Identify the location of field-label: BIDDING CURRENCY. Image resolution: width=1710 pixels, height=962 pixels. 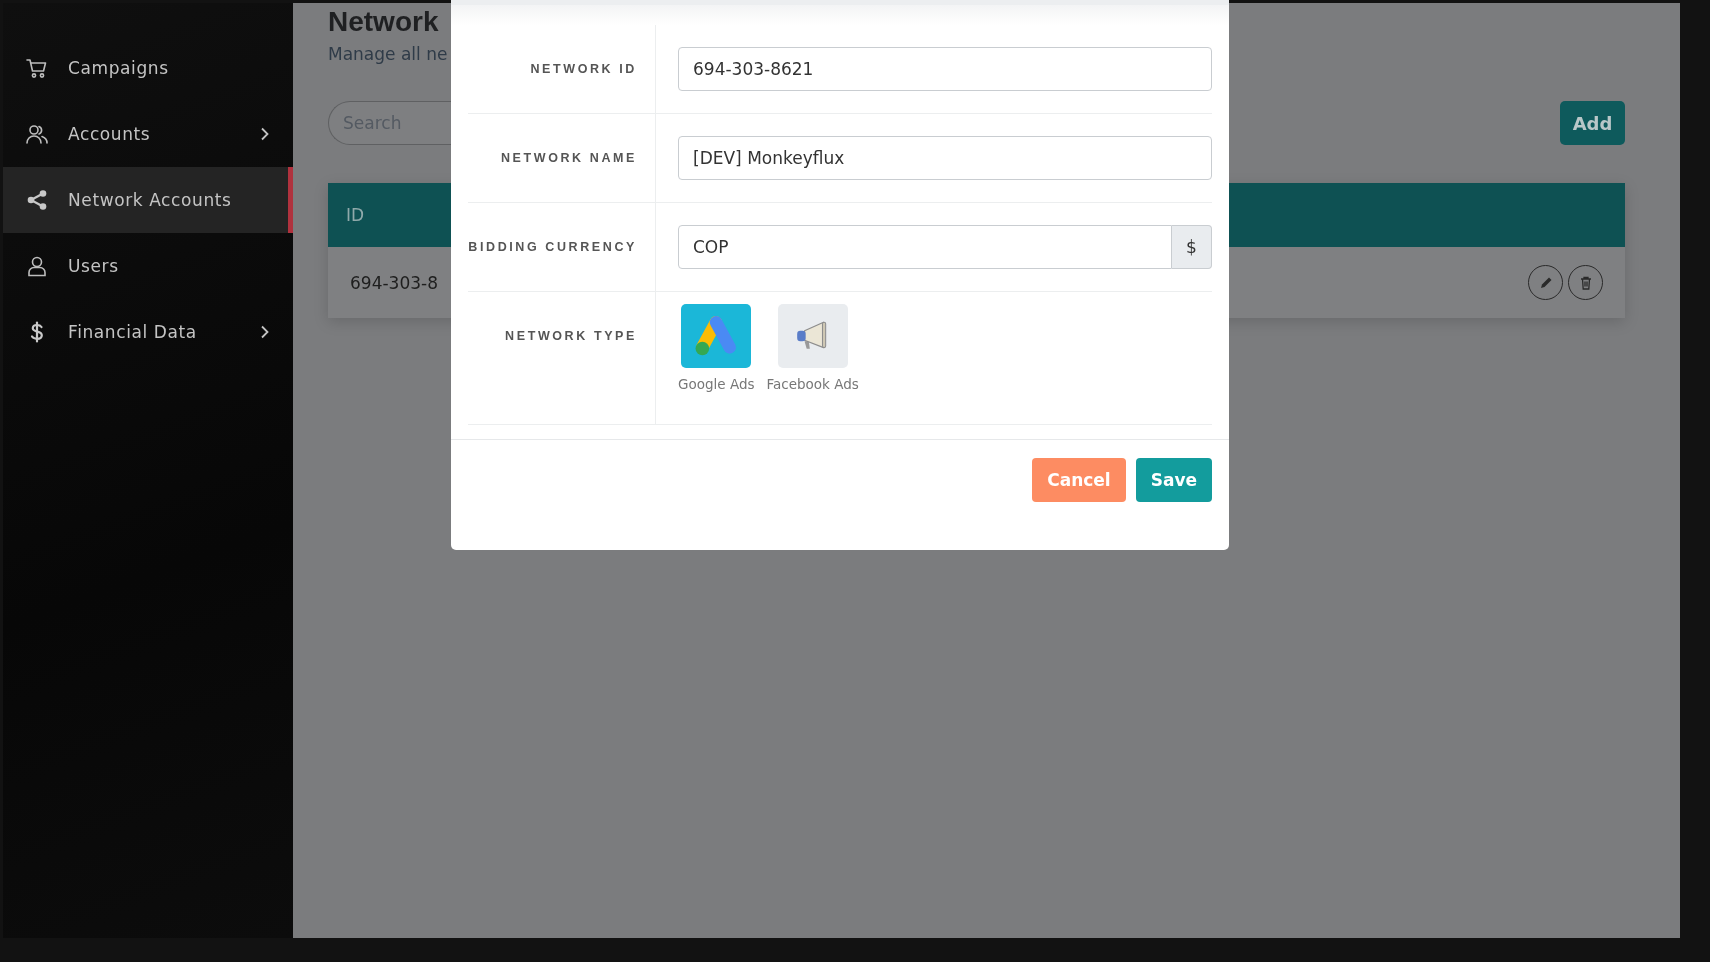
(552, 247).